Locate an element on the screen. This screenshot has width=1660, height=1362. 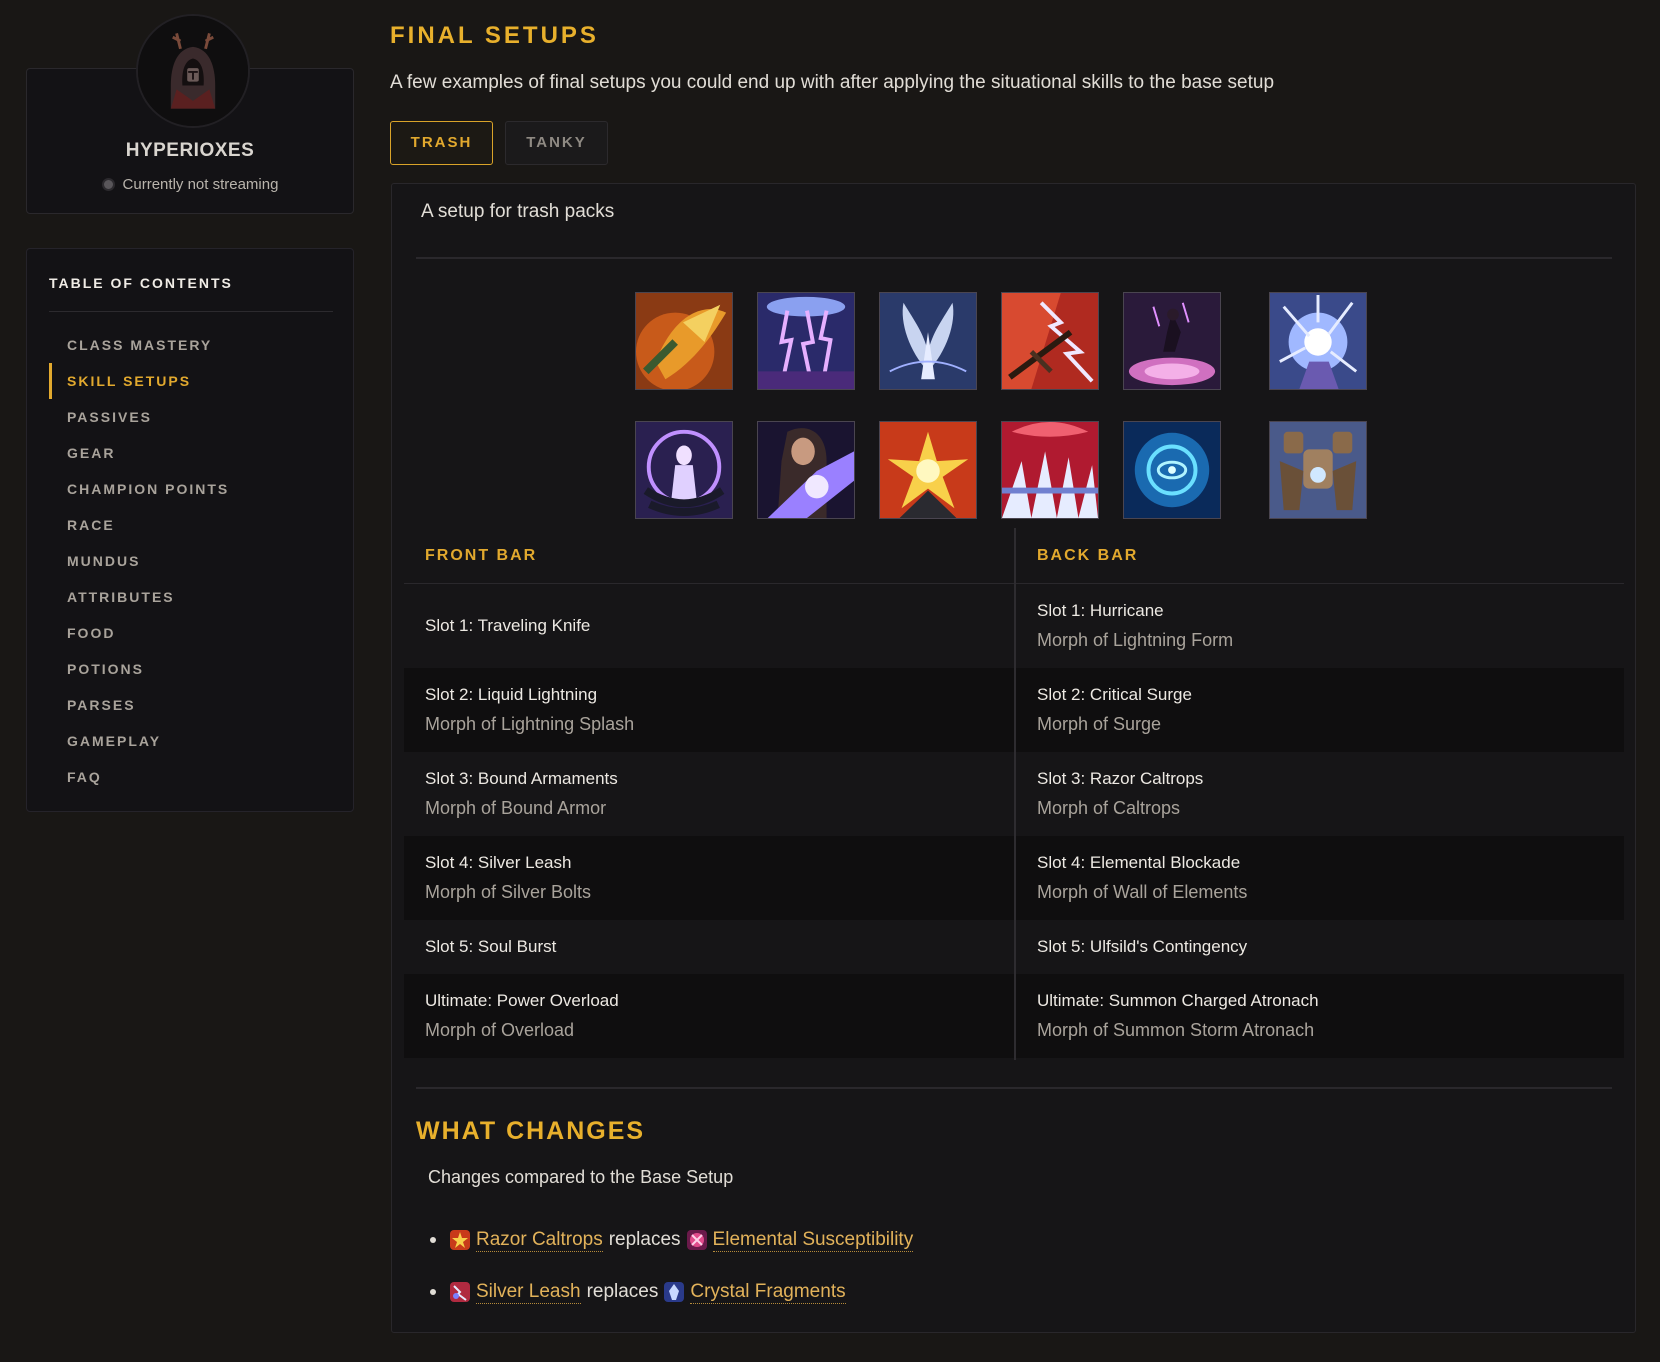
critical-surge-icon is located at coordinates (806, 470).